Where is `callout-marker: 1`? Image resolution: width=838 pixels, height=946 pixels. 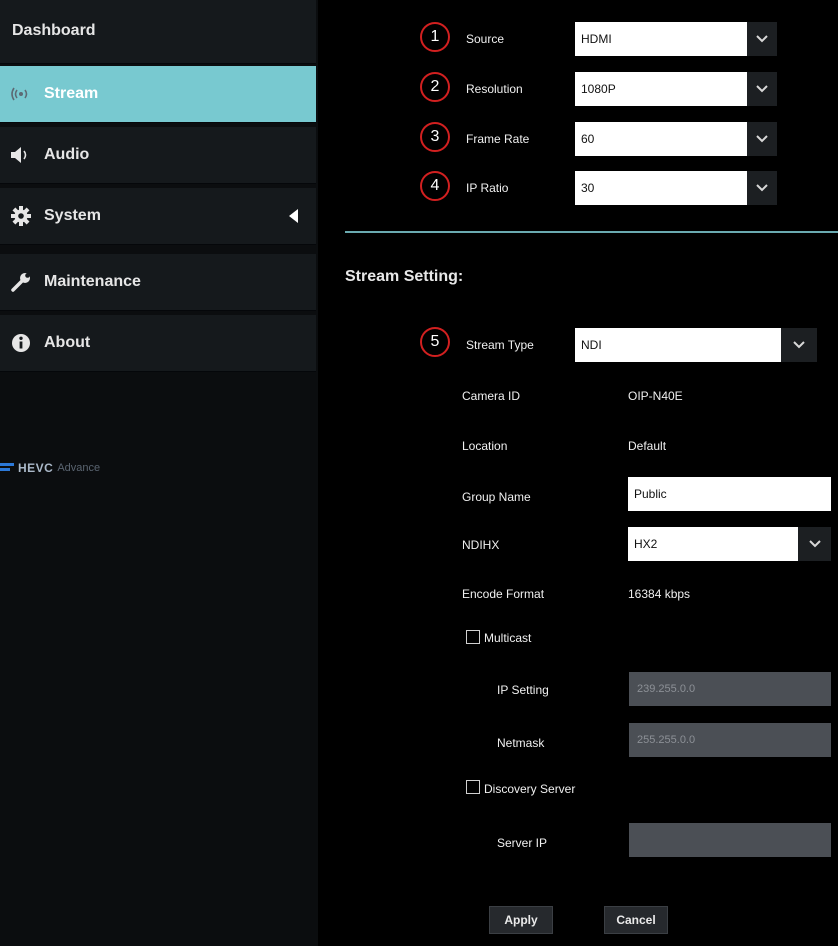
callout-marker: 1 is located at coordinates (435, 37).